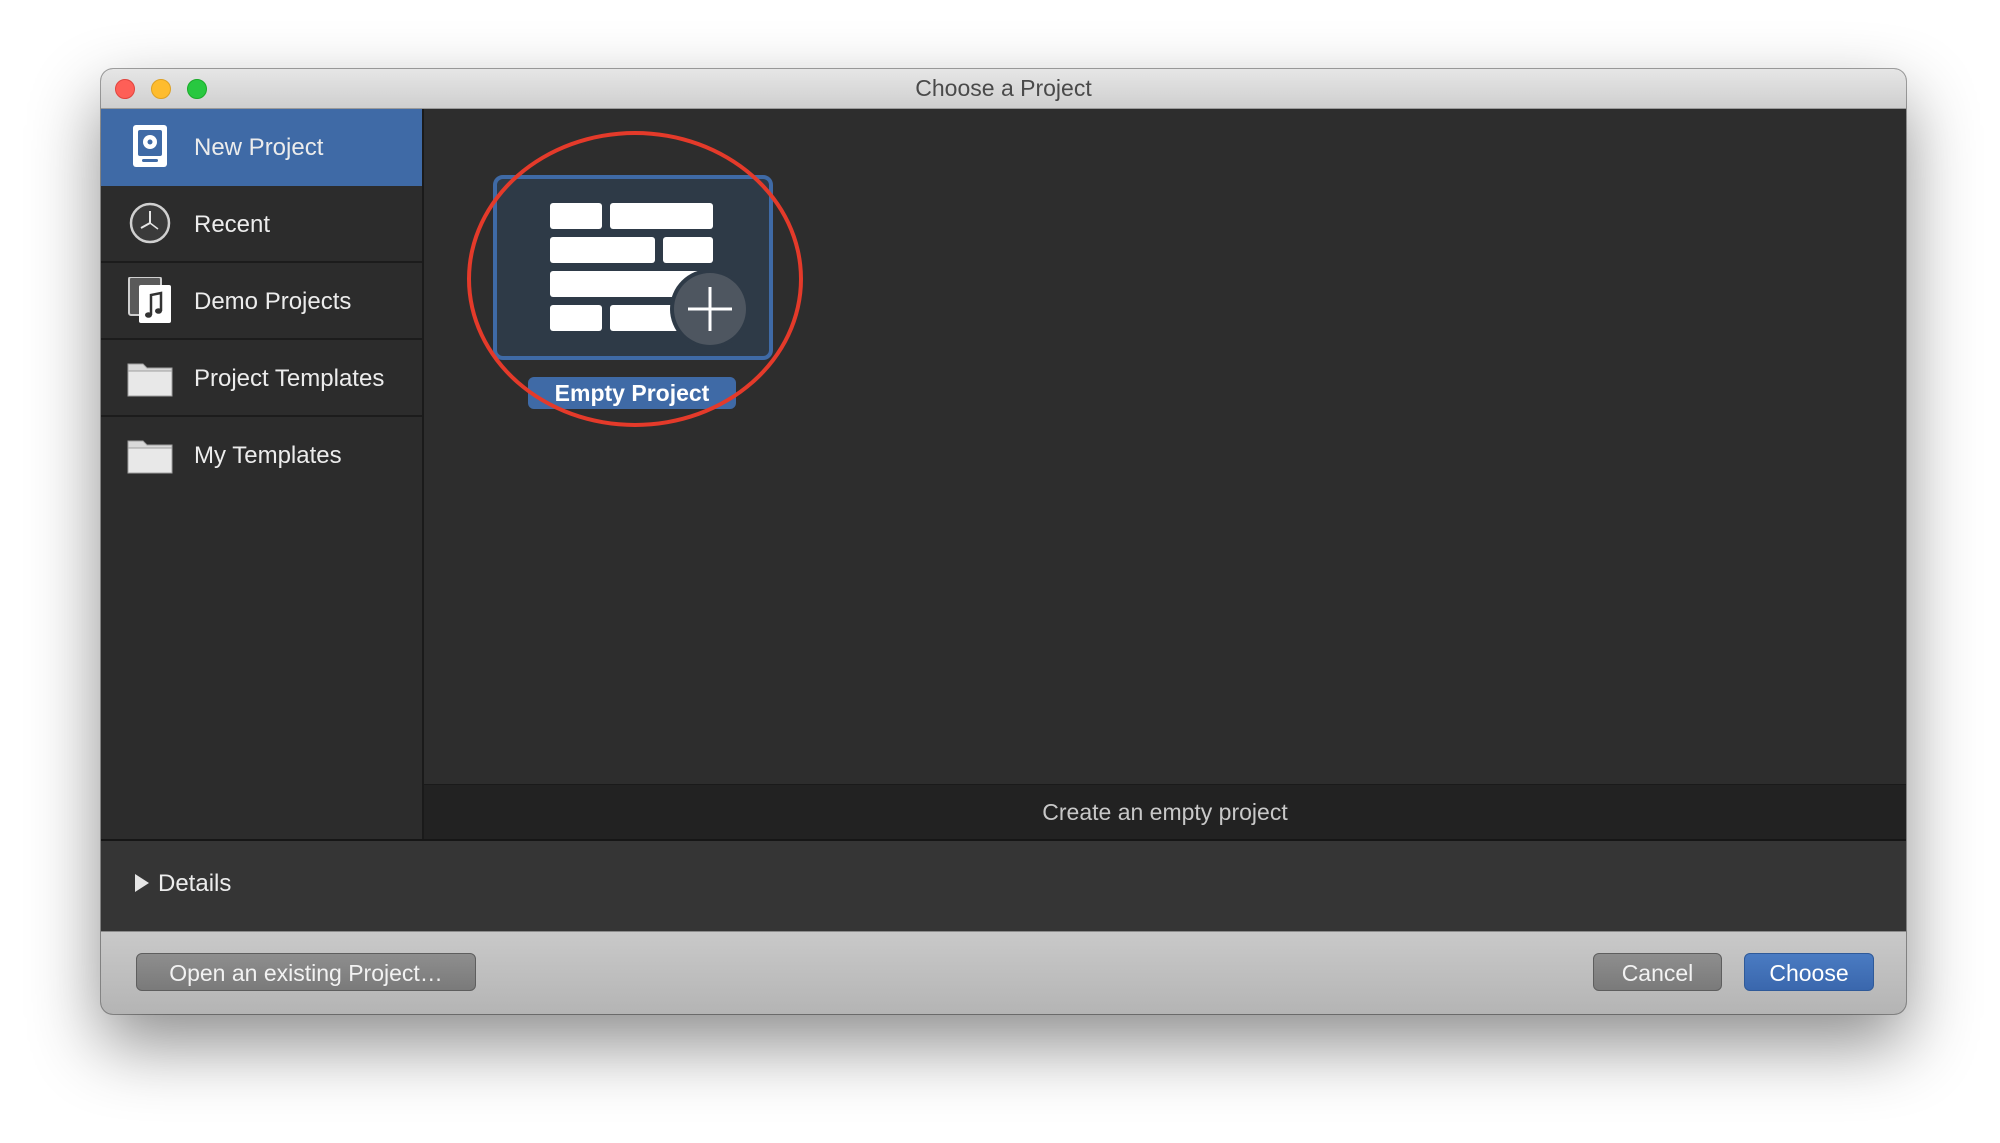 The height and width of the screenshot is (1143, 2000). I want to click on sidebar-item-label: Project Templates, so click(289, 378).